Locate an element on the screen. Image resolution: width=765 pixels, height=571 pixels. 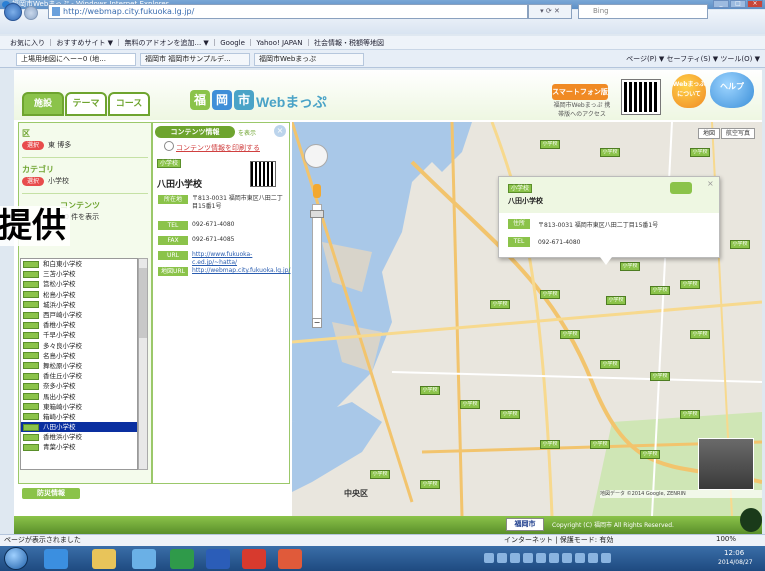
zoom-out-button: − is located at coordinates (317, 323).